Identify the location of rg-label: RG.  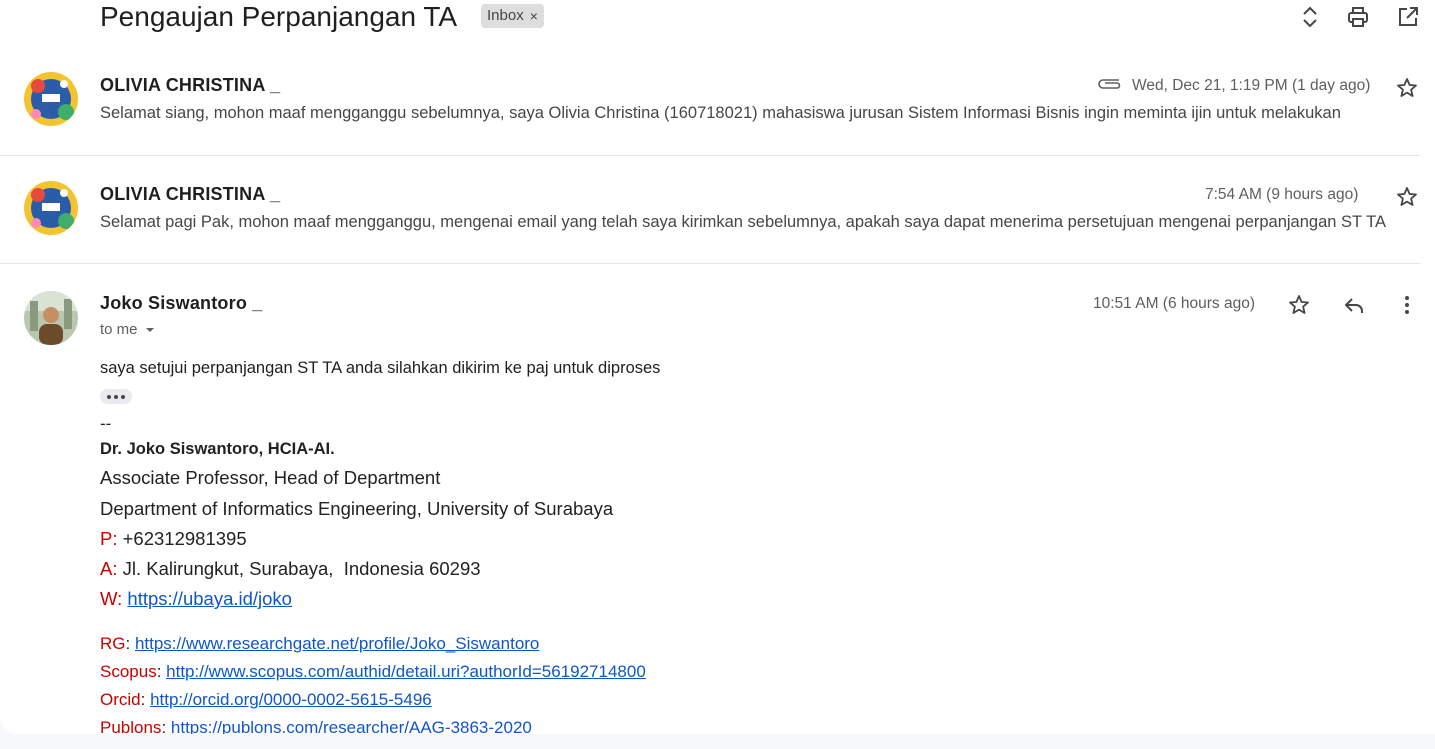
(113, 643).